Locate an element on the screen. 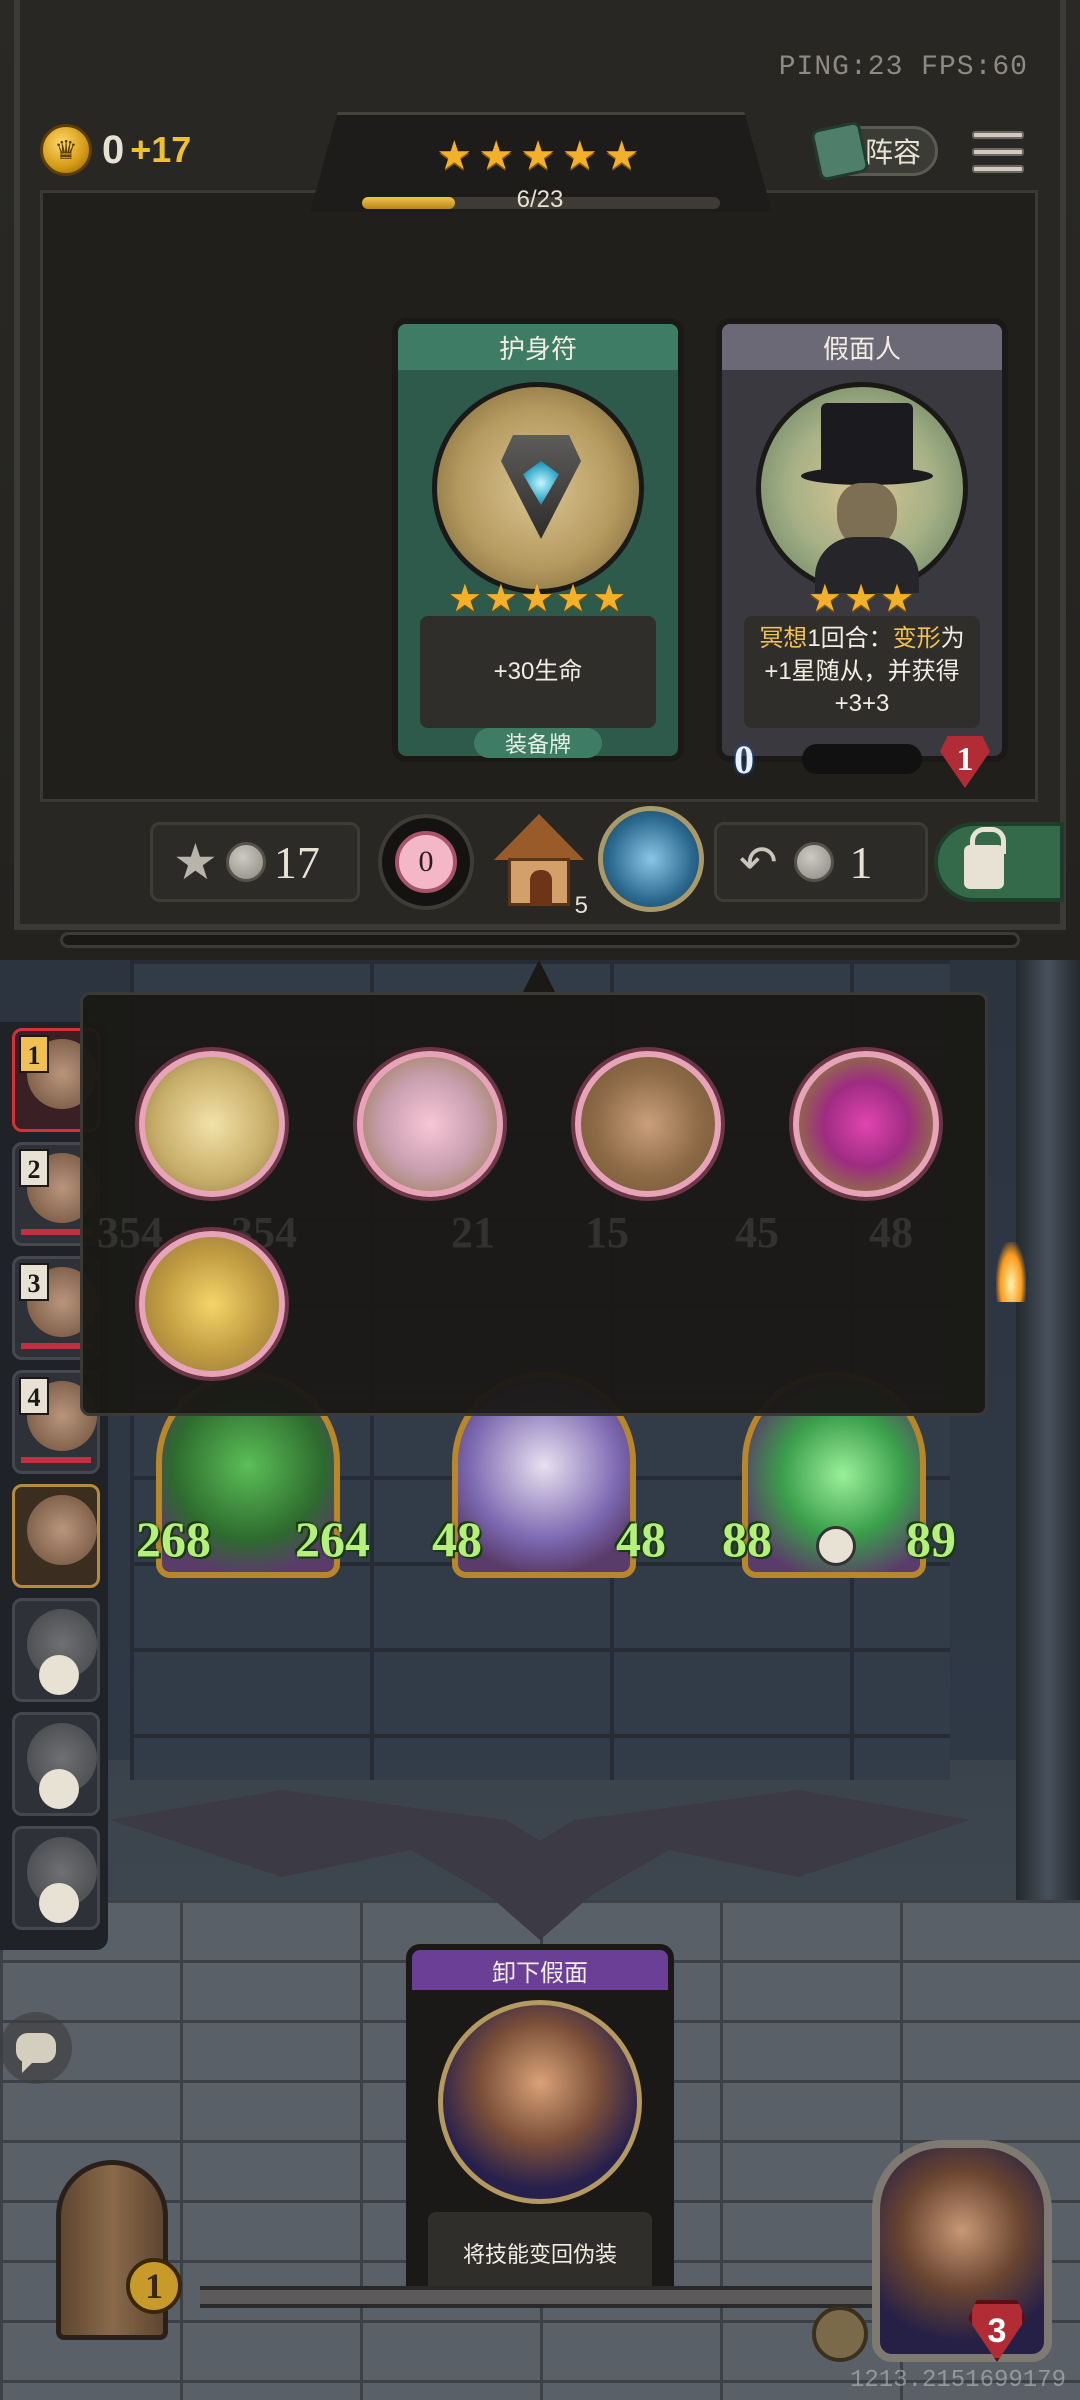  ghost-stat: 48 is located at coordinates (891, 1232).